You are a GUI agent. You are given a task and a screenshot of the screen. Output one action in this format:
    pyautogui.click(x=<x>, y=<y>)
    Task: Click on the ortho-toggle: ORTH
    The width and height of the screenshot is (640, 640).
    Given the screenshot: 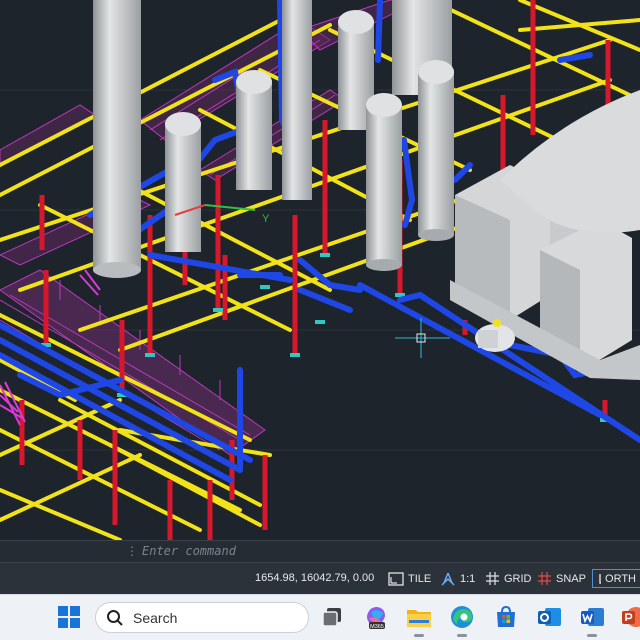 What is the action you would take?
    pyautogui.click(x=616, y=578)
    